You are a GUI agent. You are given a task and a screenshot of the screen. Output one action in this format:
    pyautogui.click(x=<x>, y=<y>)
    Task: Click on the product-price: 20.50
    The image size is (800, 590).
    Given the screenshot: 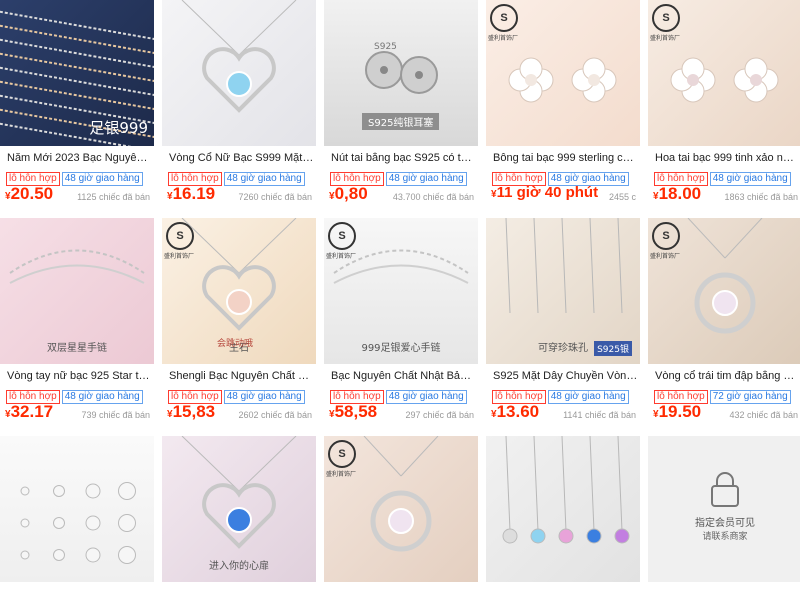 What is the action you would take?
    pyautogui.click(x=32, y=193)
    